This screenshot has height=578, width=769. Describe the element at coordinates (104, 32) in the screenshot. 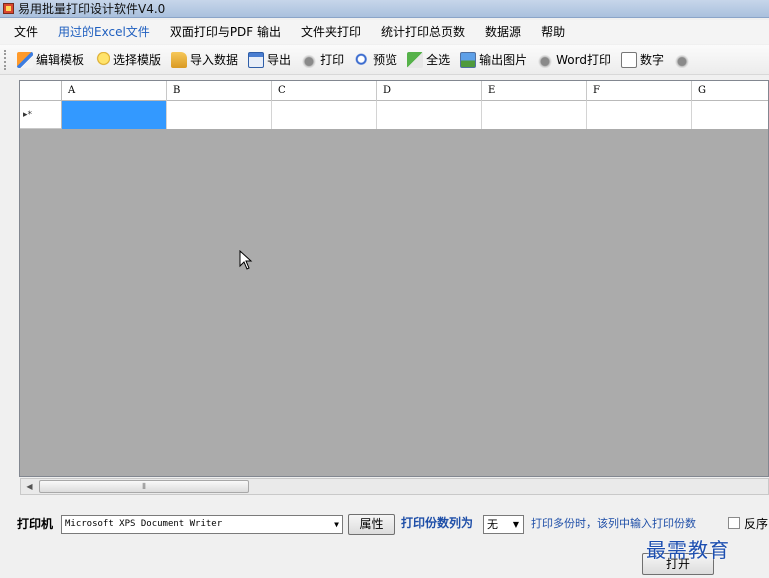

I see `menu-recent-excel: 用过的Excel文件` at that location.